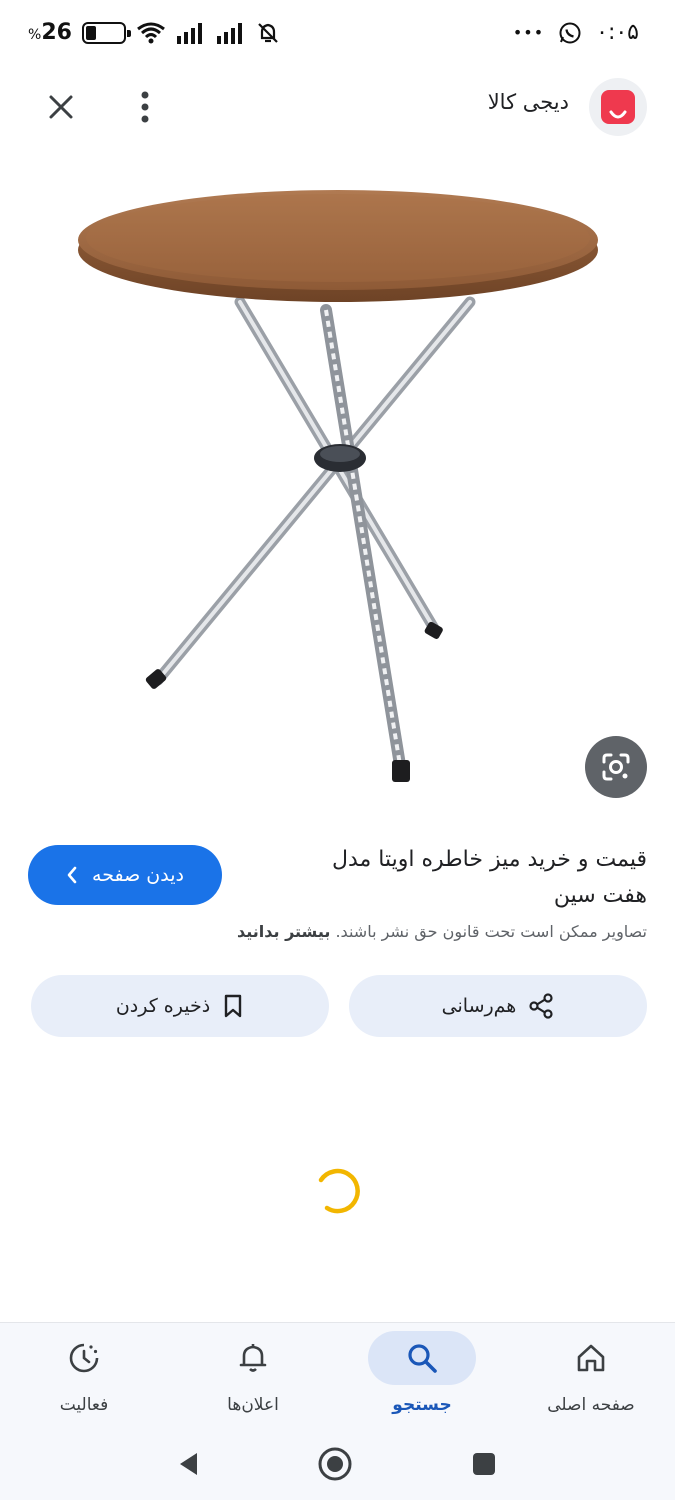 The height and width of the screenshot is (1500, 675). Describe the element at coordinates (528, 32) in the screenshot. I see `more-notifications-icon: •••` at that location.